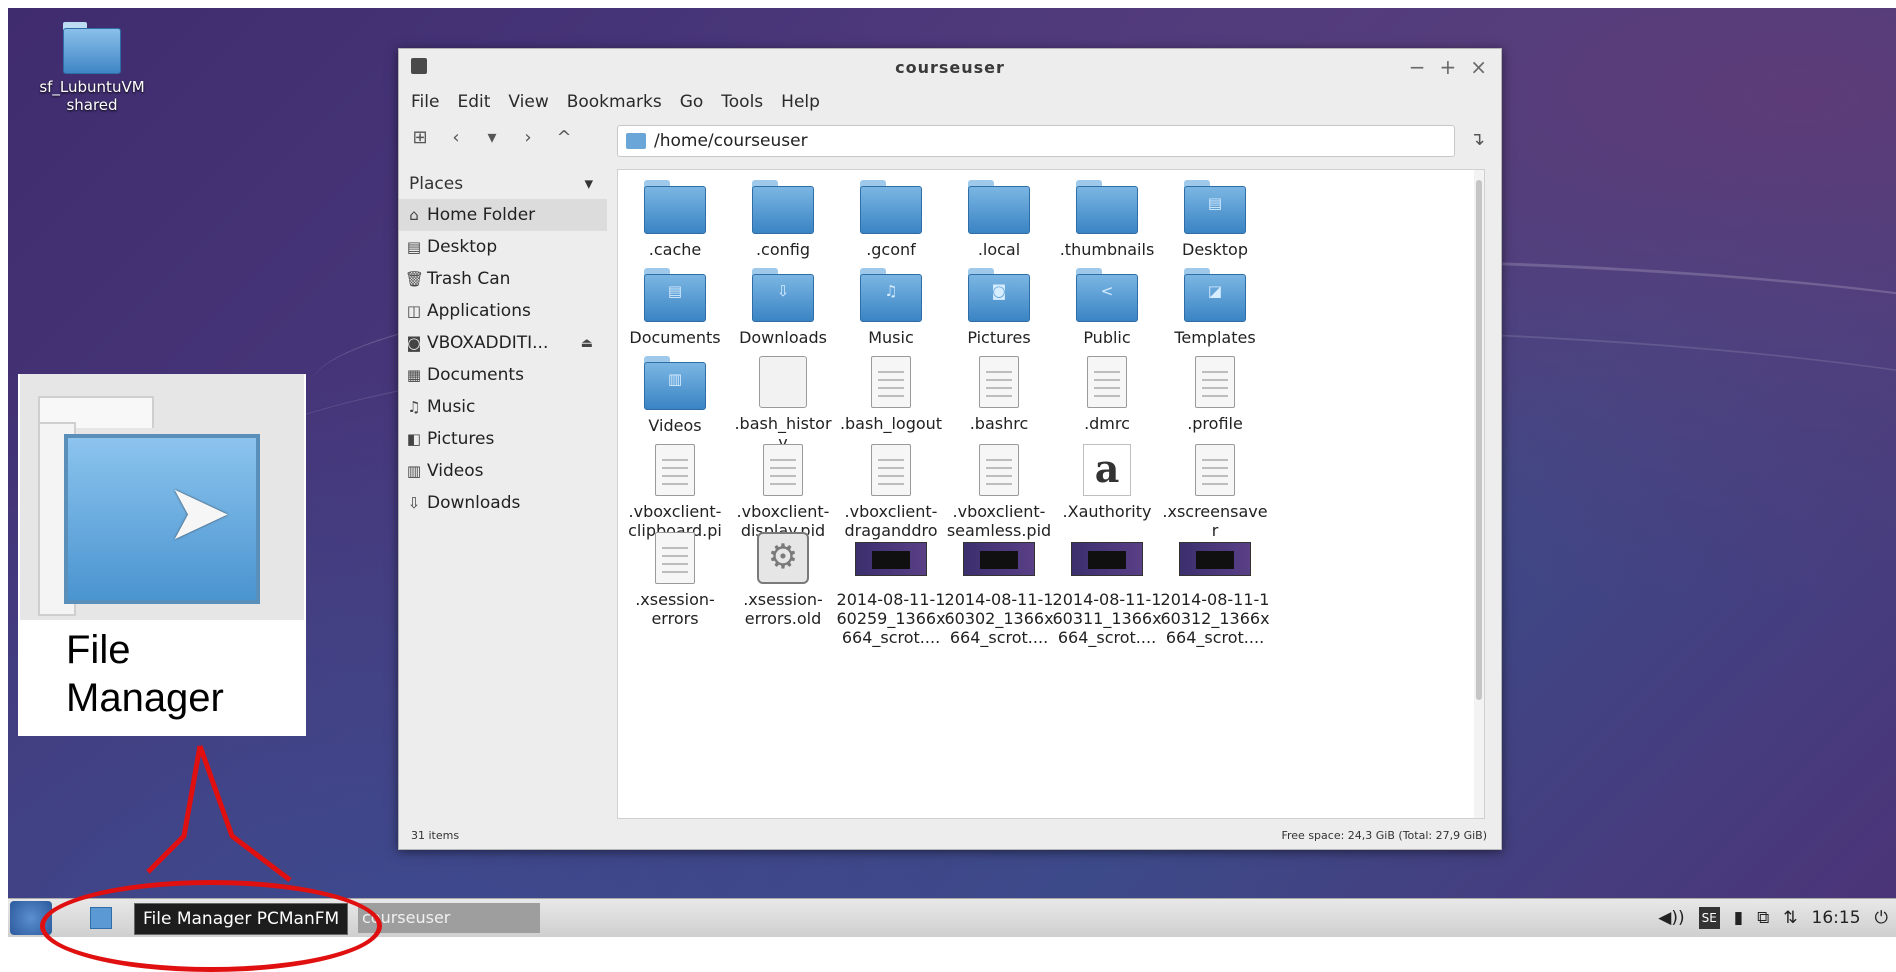  What do you see at coordinates (1479, 440) in the screenshot?
I see `scrollbar-thumb` at bounding box center [1479, 440].